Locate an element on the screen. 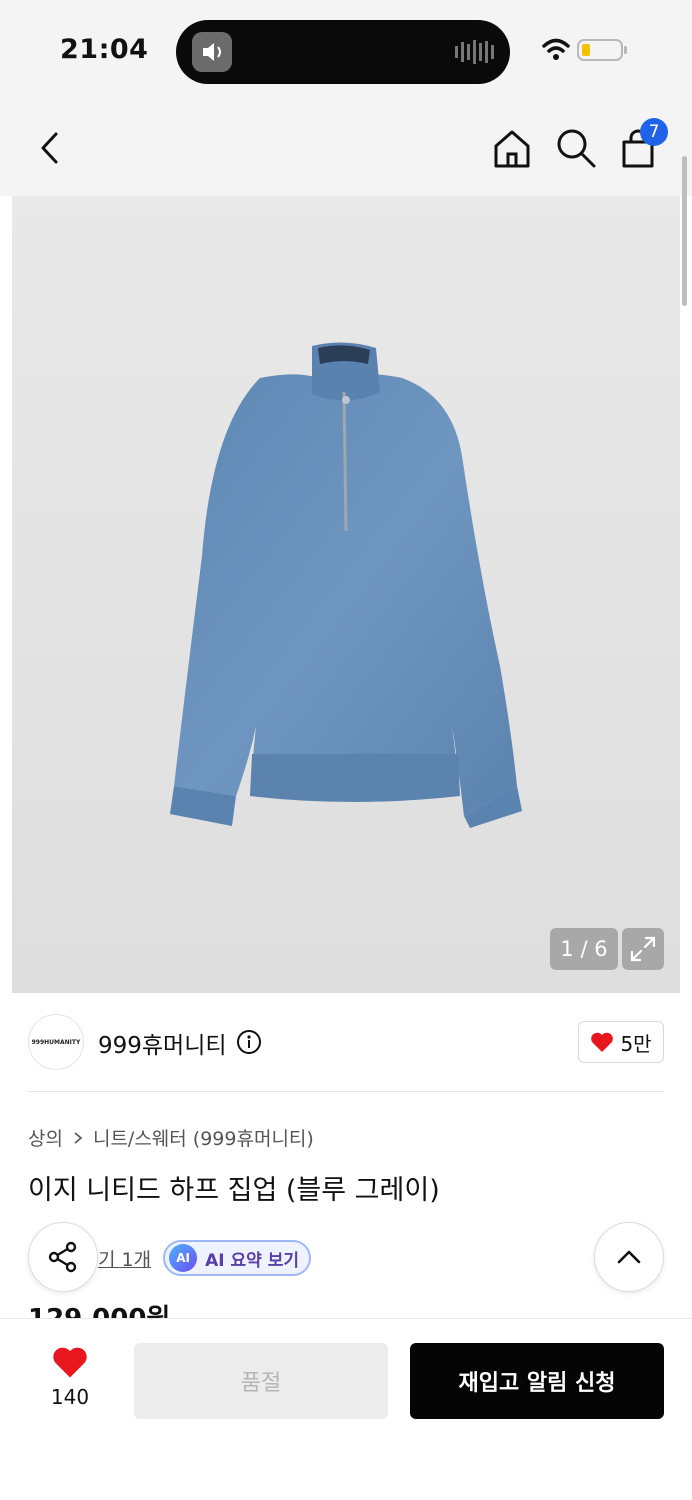  chevron-up-icon is located at coordinates (629, 1257).